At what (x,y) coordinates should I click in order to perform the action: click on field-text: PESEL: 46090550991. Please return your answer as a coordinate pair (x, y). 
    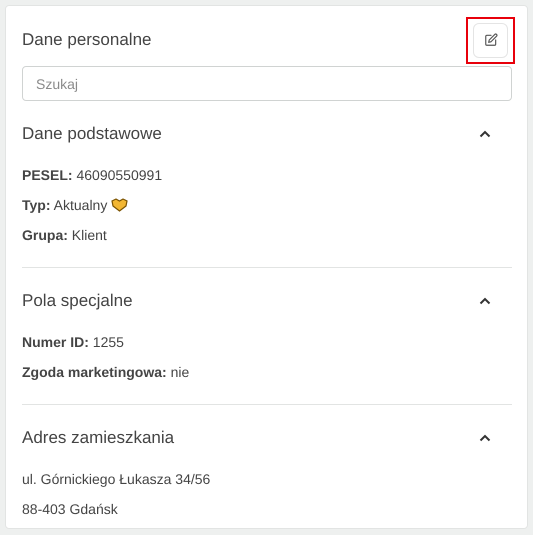
    Looking at the image, I should click on (92, 175).